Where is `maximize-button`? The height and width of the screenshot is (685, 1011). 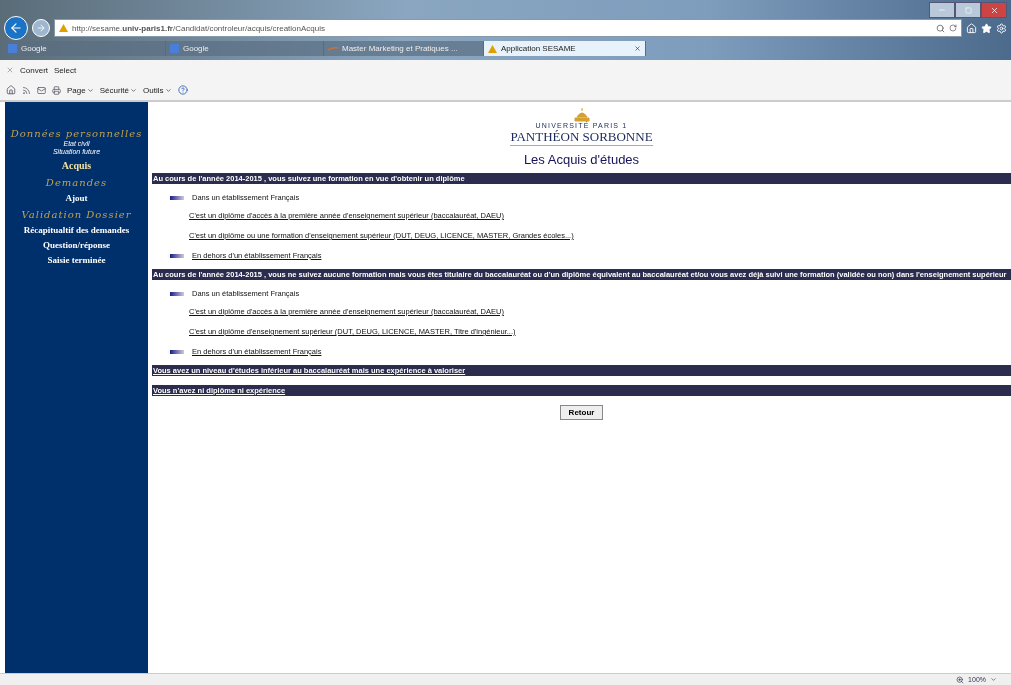
maximize-button is located at coordinates (968, 10).